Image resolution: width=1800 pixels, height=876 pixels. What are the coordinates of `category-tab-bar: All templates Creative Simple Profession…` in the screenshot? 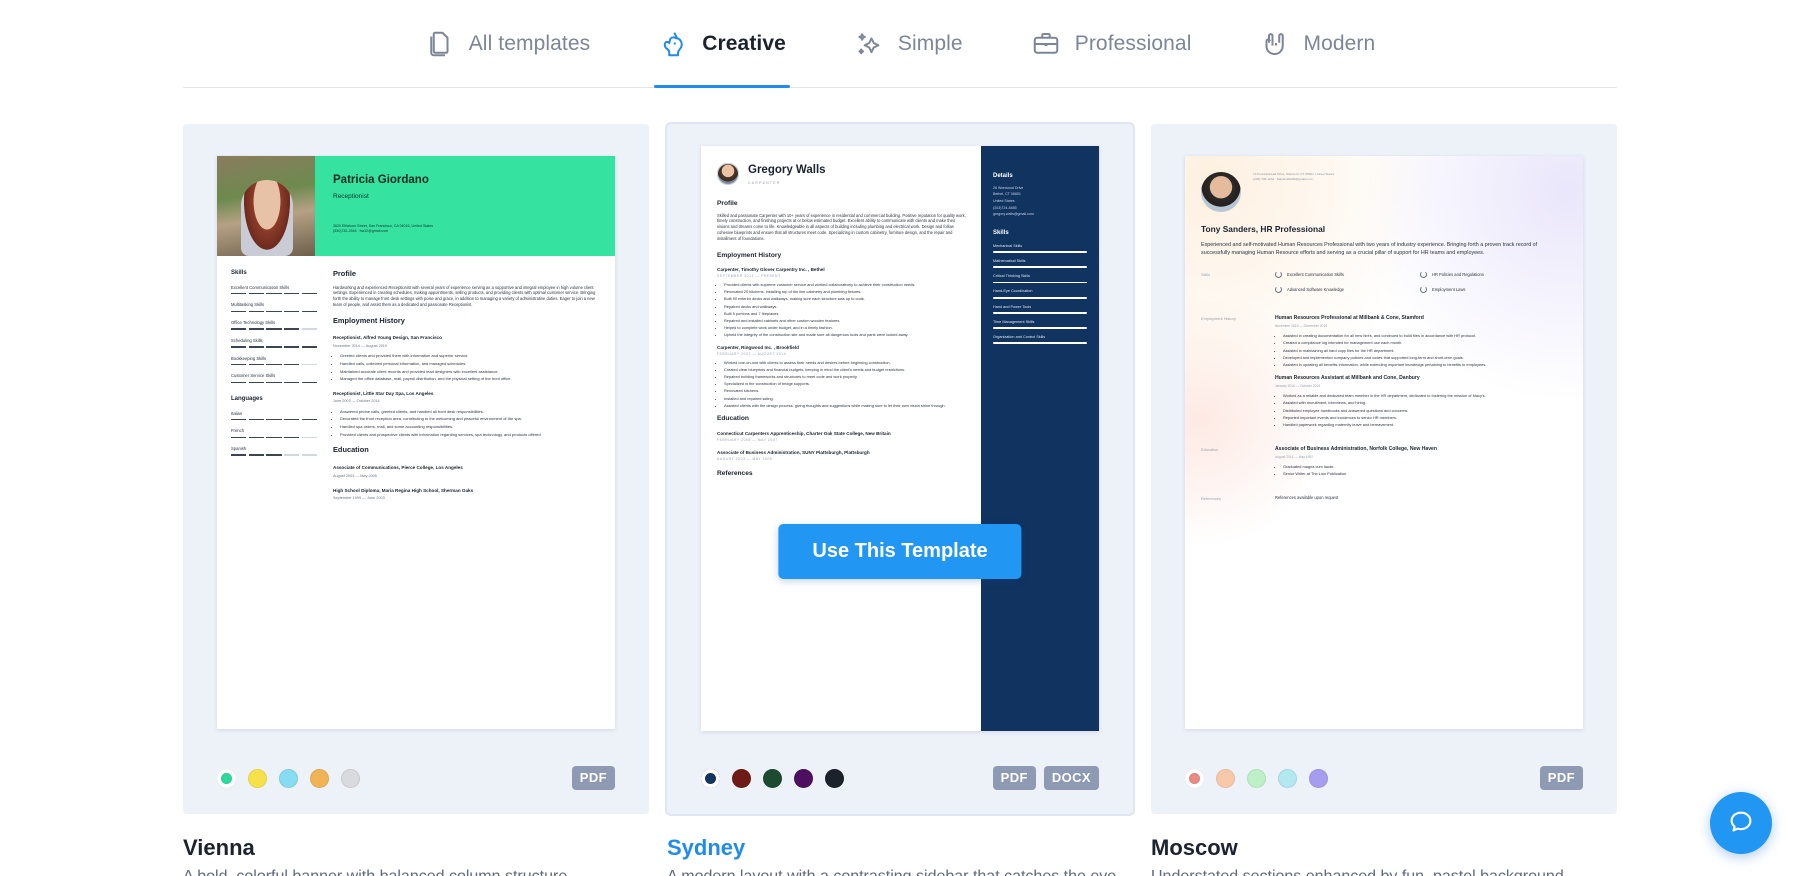 It's located at (900, 44).